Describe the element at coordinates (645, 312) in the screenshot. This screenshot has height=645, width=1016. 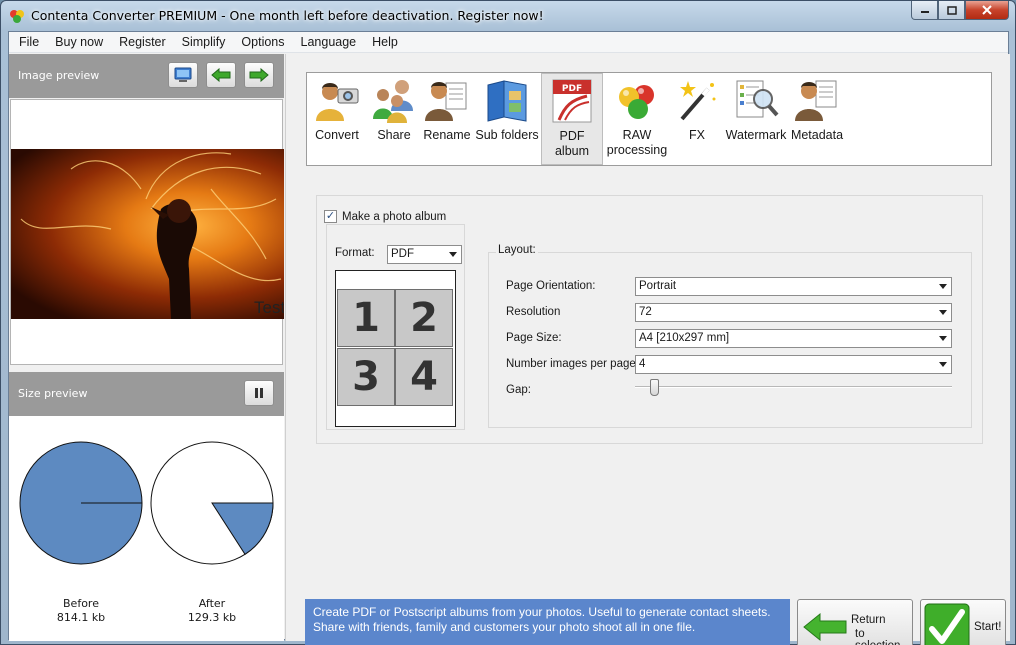
I see `resolution-value: 72` at that location.